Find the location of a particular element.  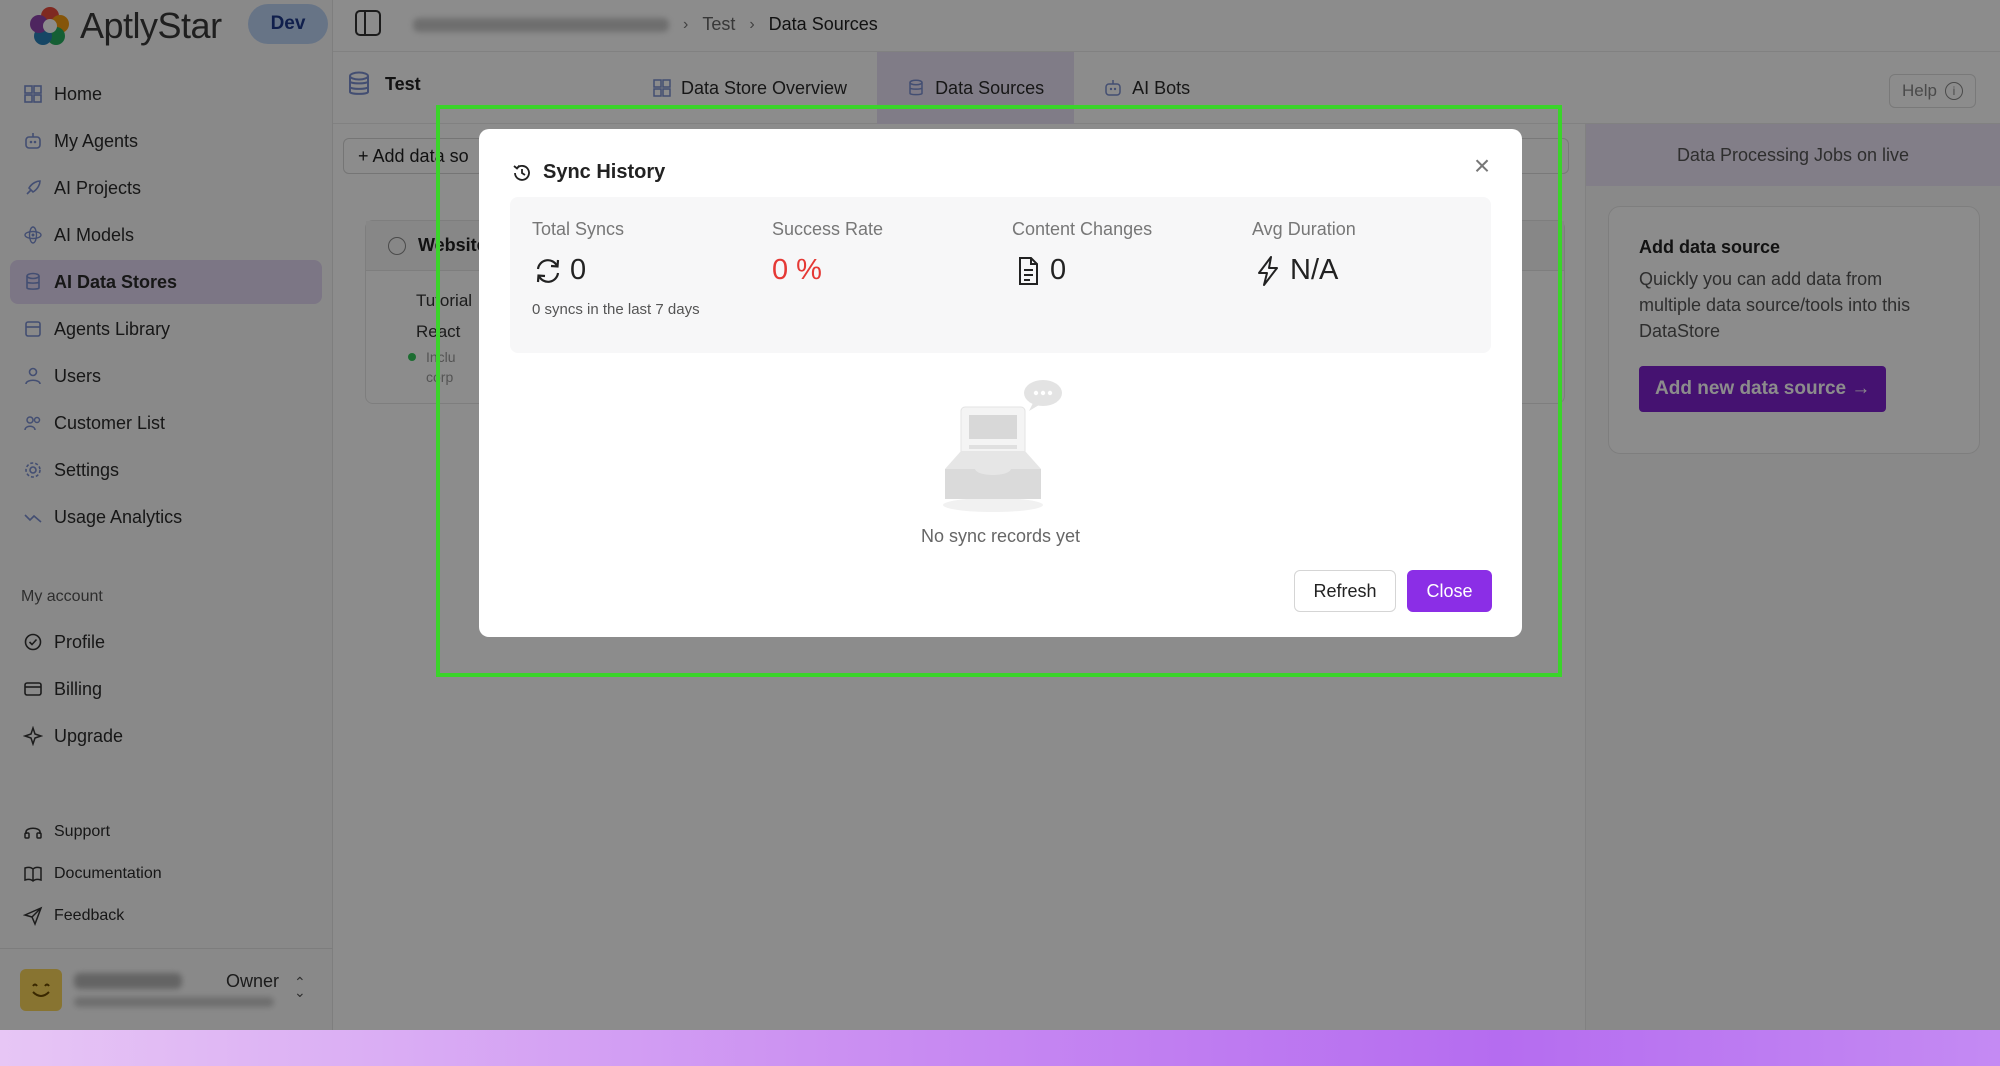

empty-state: No sync records yet is located at coordinates (1000, 463).